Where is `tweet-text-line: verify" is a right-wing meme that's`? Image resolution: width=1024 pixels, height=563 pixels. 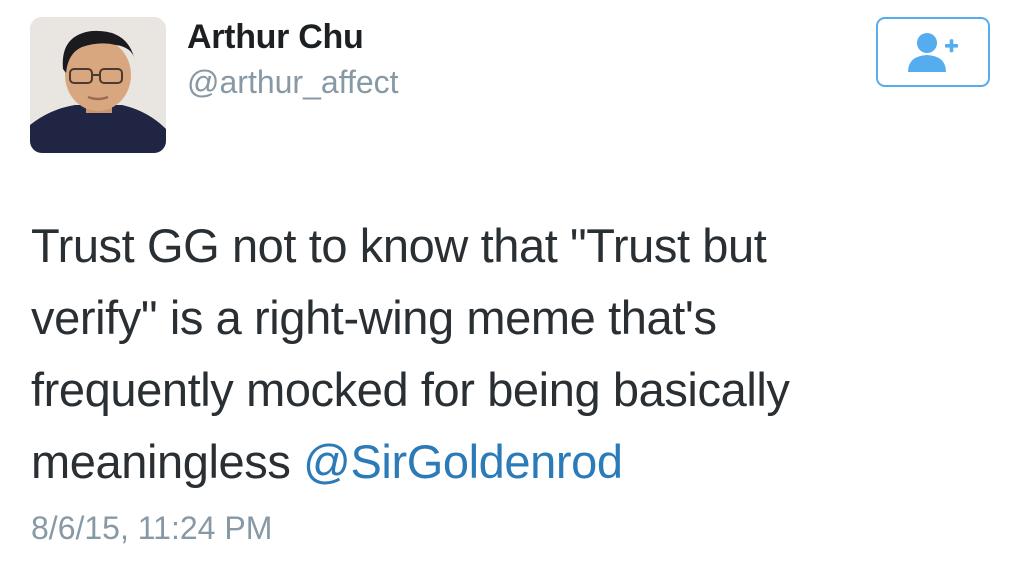
tweet-text-line: verify" is a right-wing meme that's is located at coordinates (374, 317).